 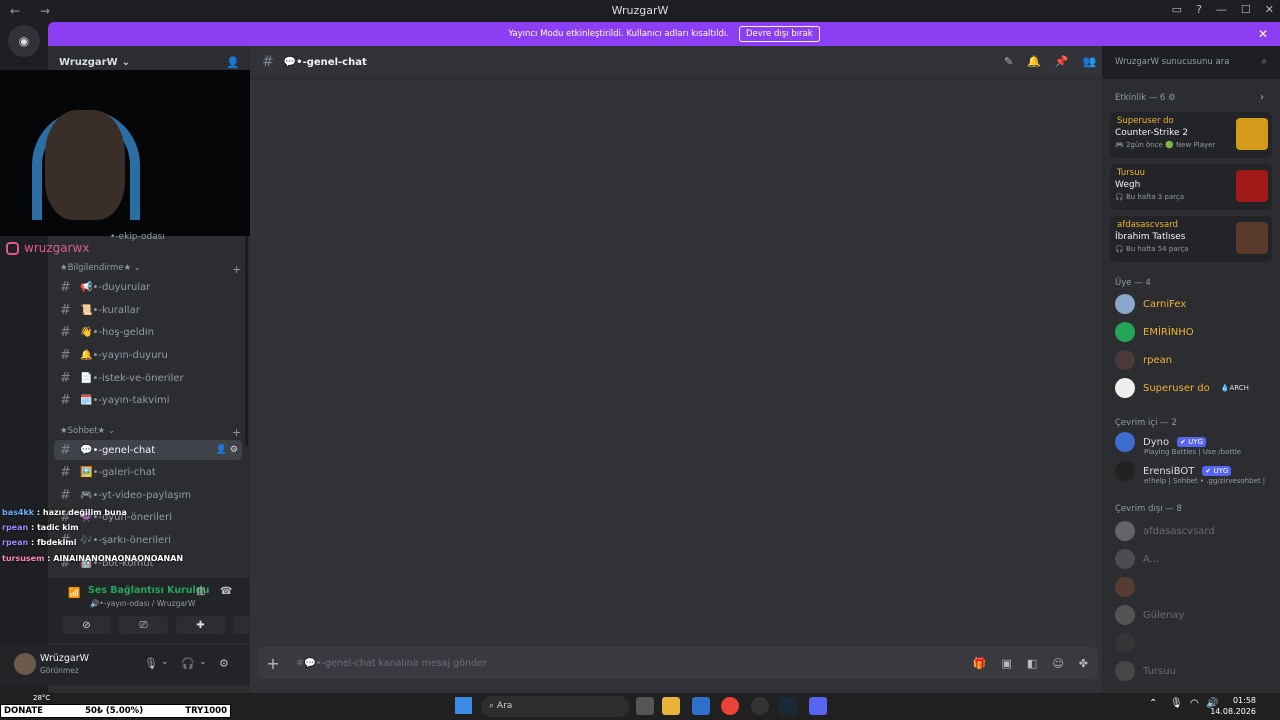 What do you see at coordinates (1153, 703) in the screenshot?
I see `tray-chevron-icon: ⌃` at bounding box center [1153, 703].